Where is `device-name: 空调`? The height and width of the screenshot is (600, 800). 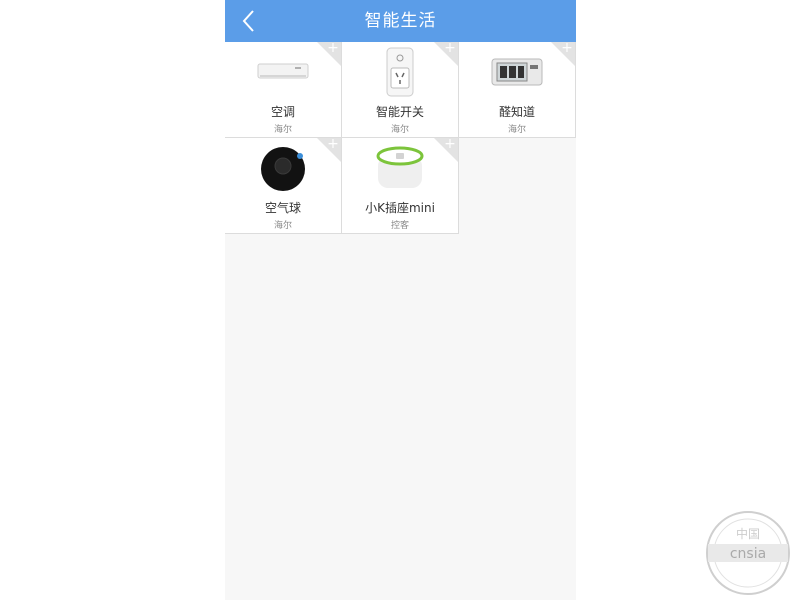
device-name: 空调 is located at coordinates (282, 112).